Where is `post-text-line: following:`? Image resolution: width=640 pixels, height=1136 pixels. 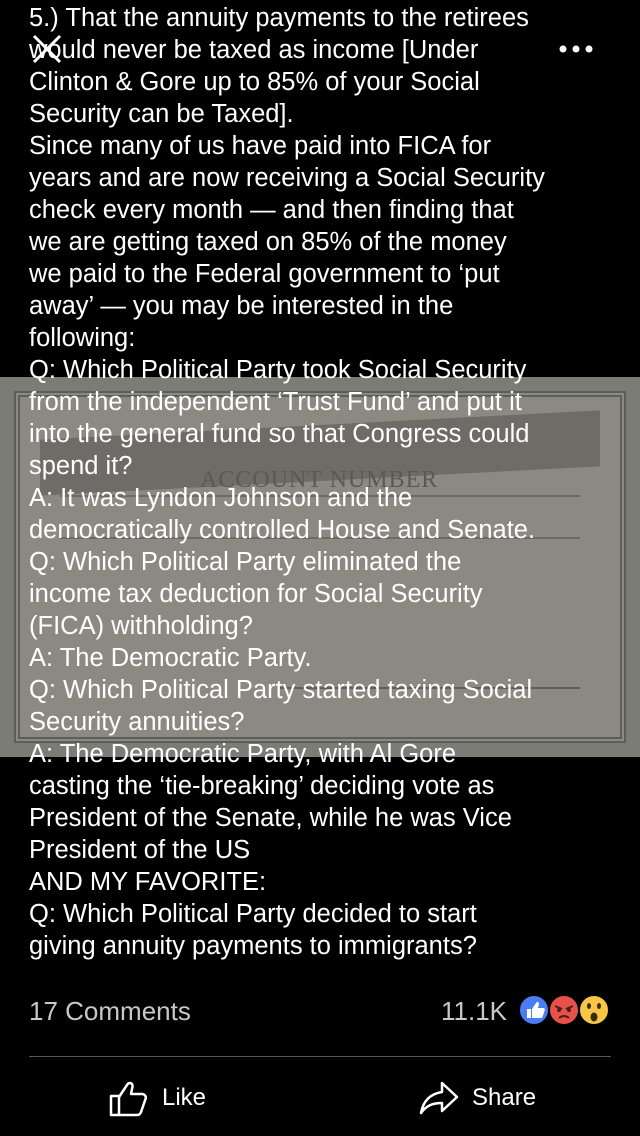 post-text-line: following: is located at coordinates (82, 338).